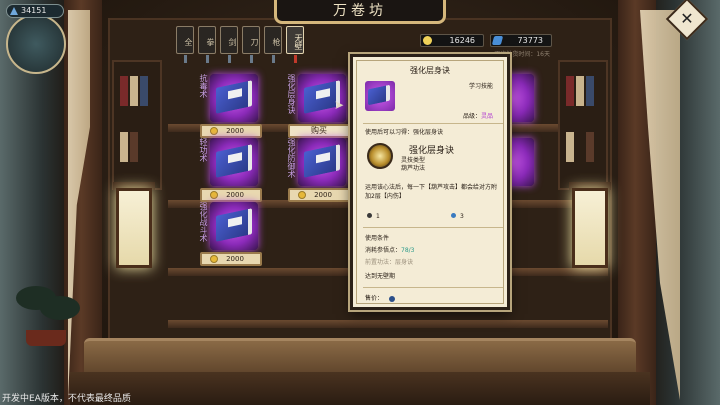 This screenshot has width=720, height=405. What do you see at coordinates (291, 94) in the screenshot?
I see `item-name-label: 强化层身诀` at bounding box center [291, 94].